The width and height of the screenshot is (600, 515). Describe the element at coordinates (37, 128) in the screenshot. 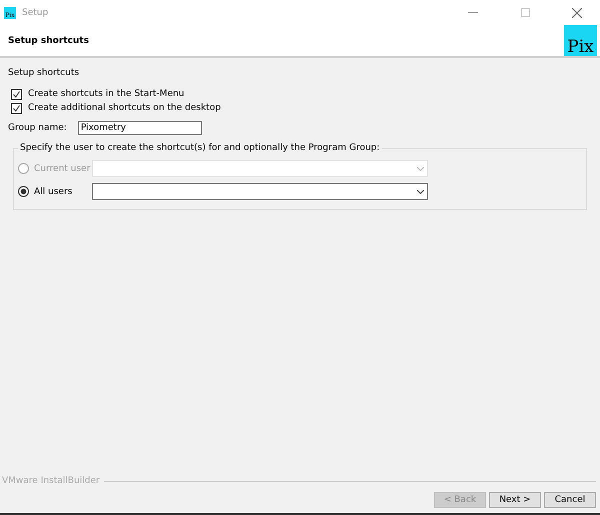

I see `group-name-label: Group name:` at that location.